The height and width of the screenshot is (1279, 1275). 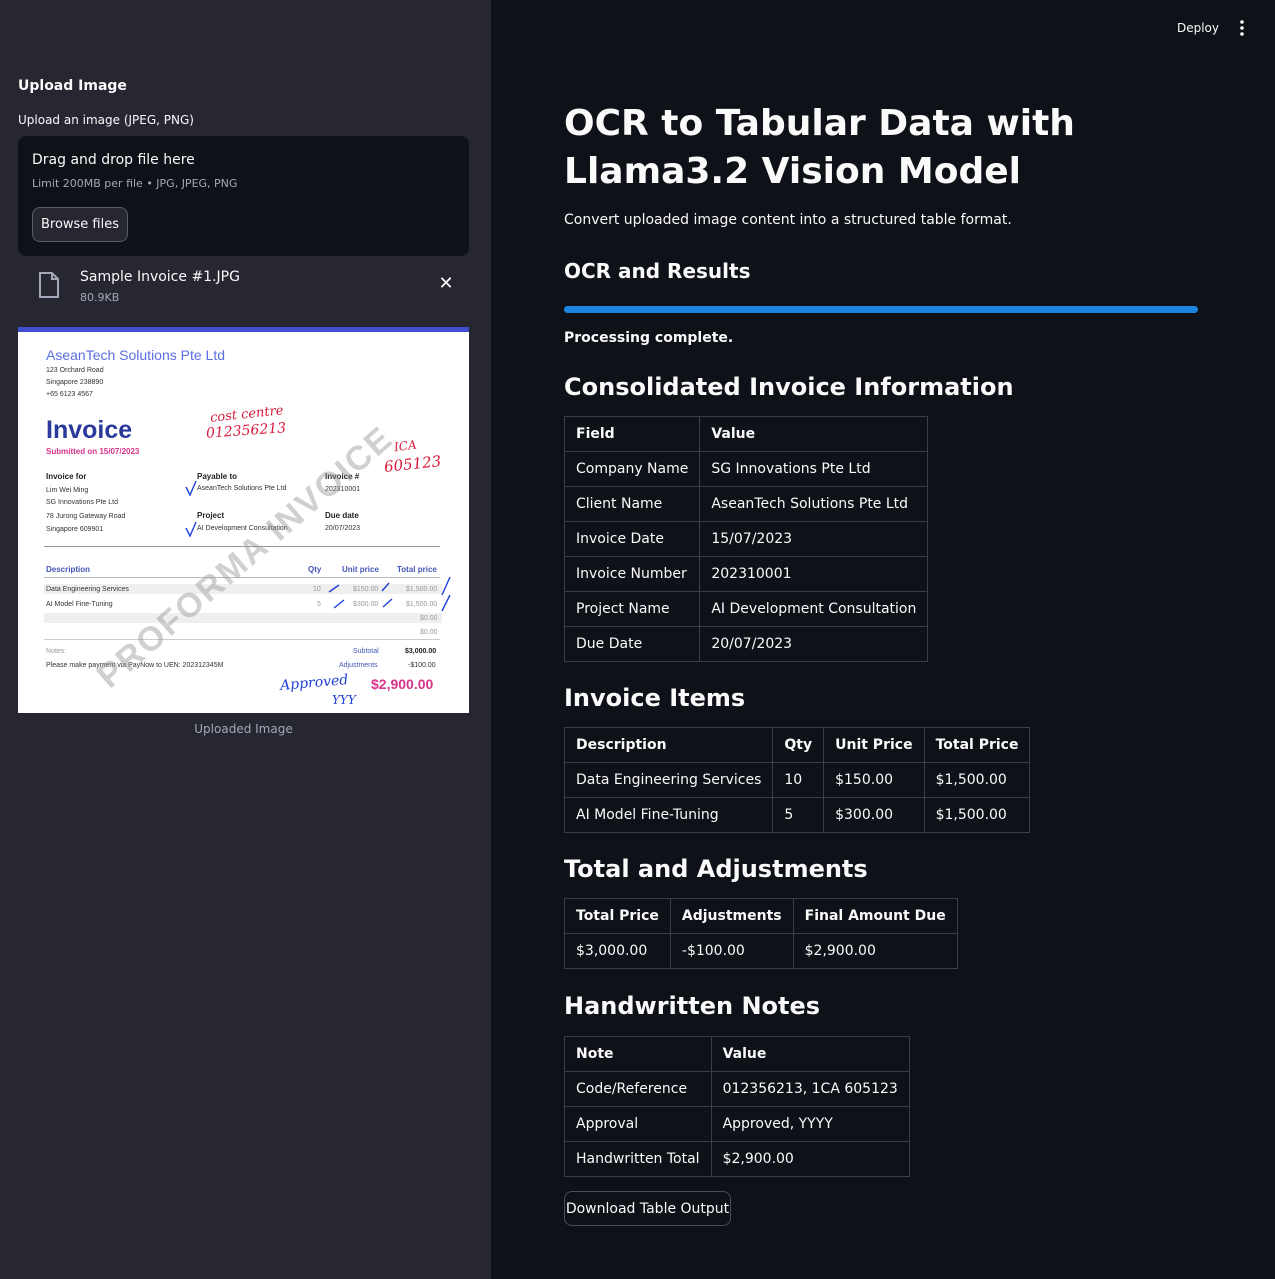 I want to click on table-cell: $150.00, so click(x=874, y=780).